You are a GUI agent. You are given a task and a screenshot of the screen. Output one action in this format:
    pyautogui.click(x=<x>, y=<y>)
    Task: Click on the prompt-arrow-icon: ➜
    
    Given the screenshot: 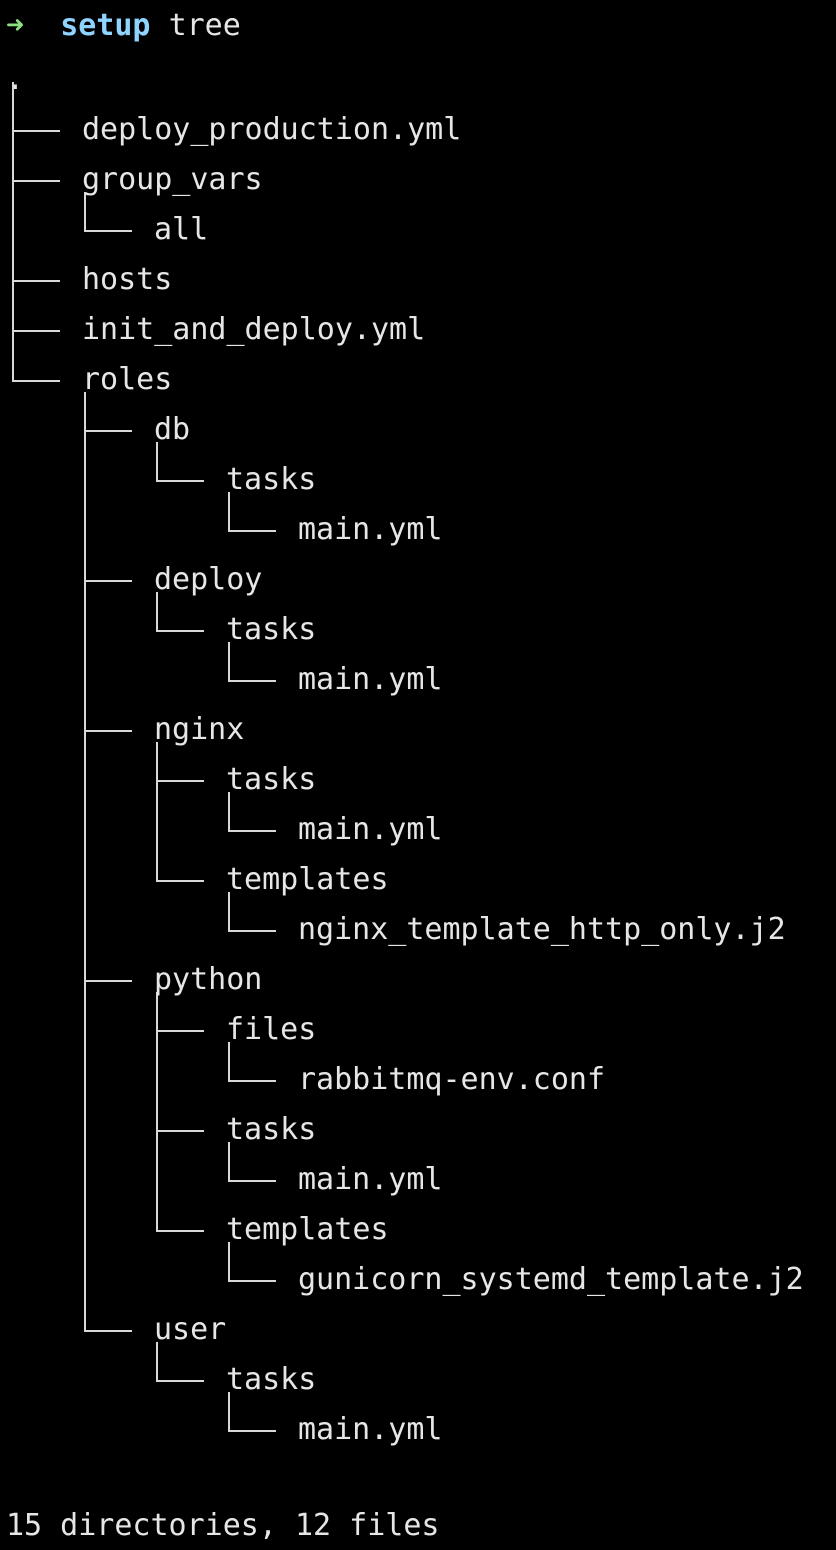 What is the action you would take?
    pyautogui.click(x=15, y=25)
    